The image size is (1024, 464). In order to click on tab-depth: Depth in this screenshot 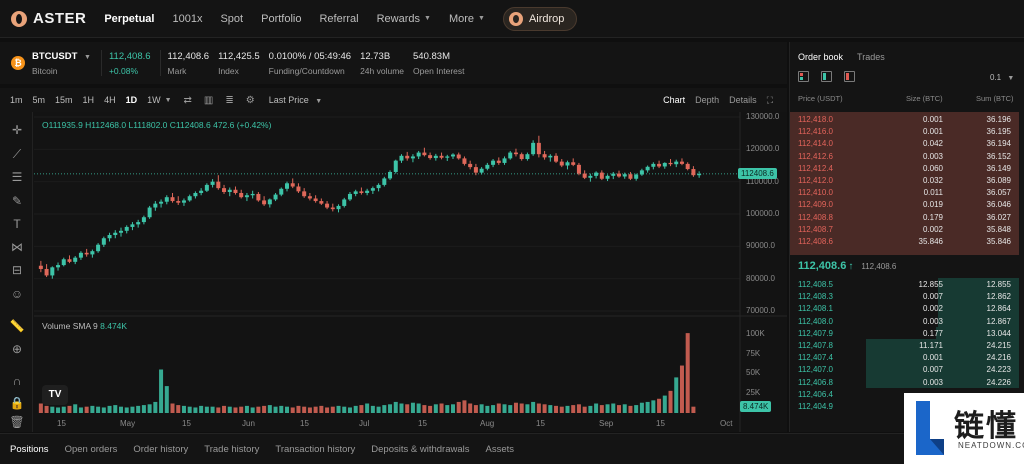, I will do `click(707, 100)`.